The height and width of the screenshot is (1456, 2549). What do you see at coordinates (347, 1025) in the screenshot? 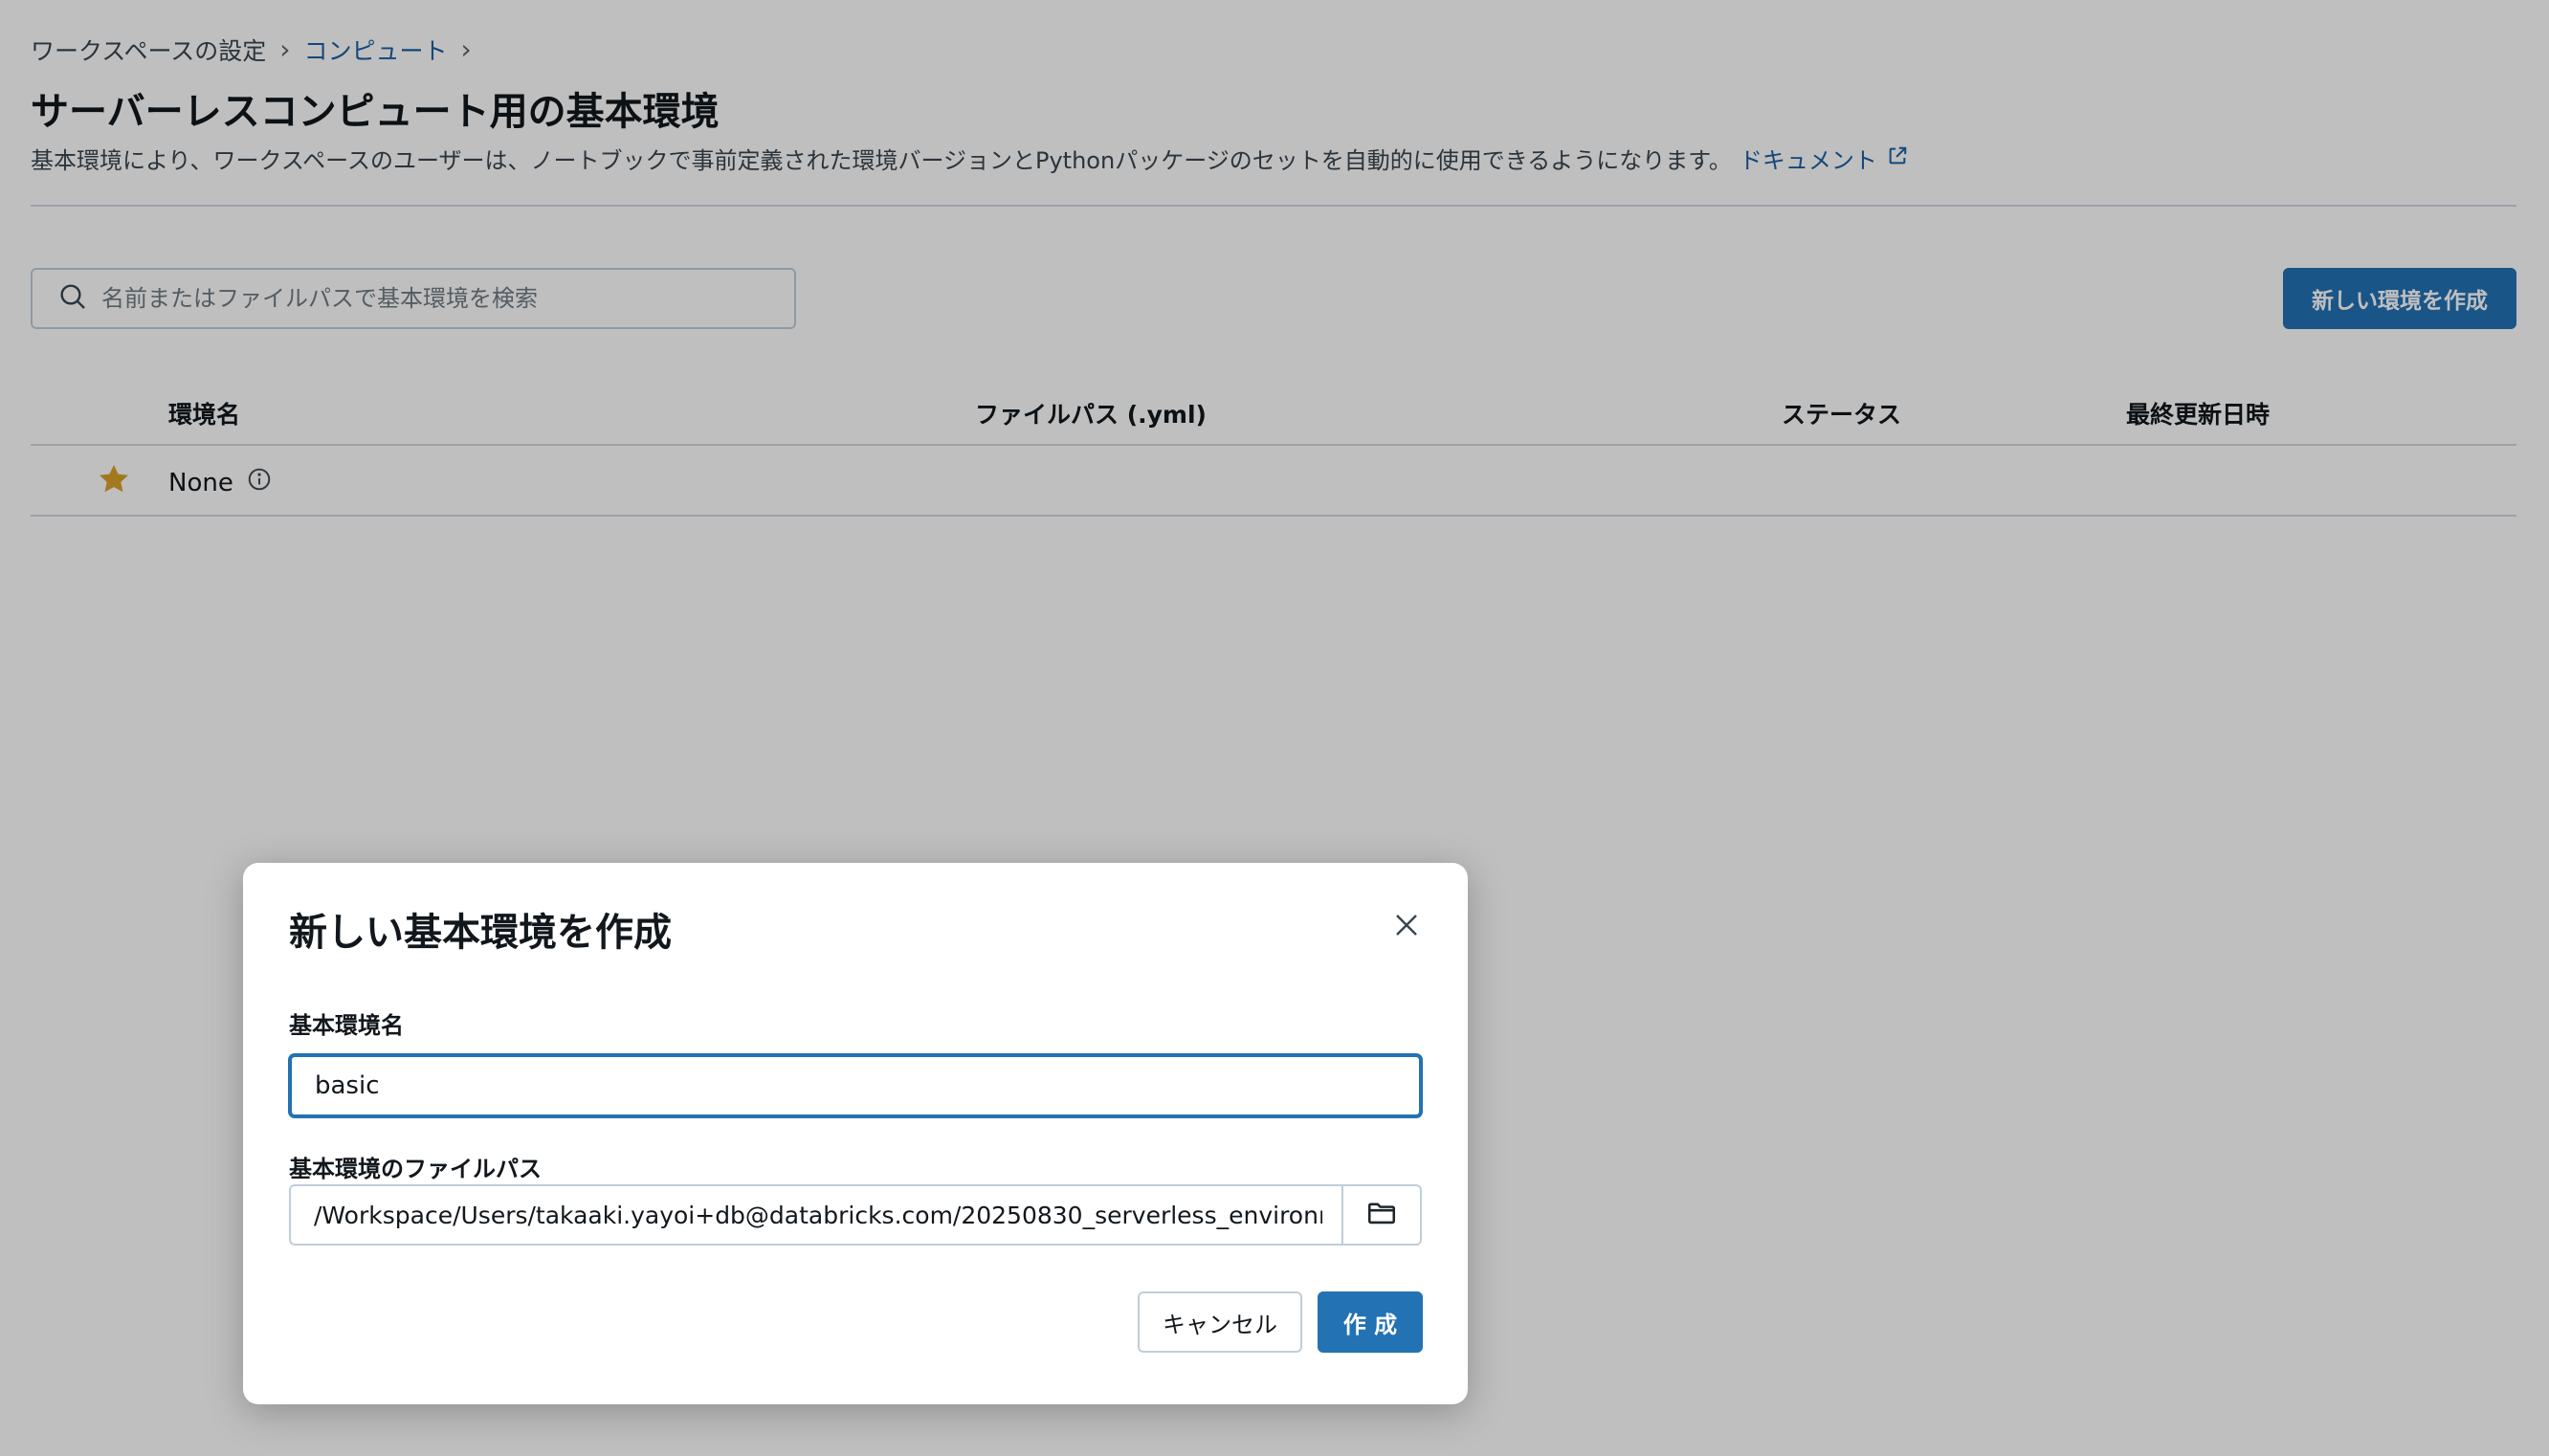
I see `name-field-label: 基本環境名` at bounding box center [347, 1025].